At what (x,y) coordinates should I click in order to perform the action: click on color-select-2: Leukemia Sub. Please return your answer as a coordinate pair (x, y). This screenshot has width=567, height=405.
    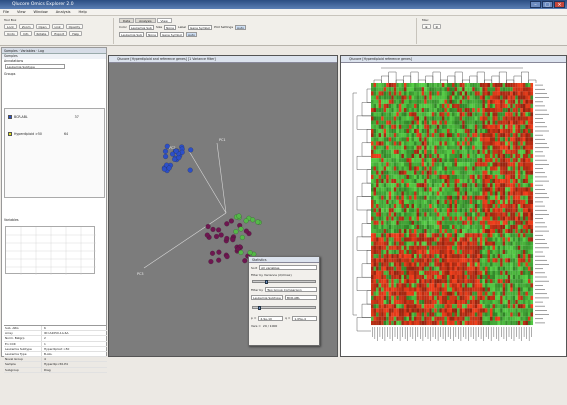
    Looking at the image, I should click on (132, 34).